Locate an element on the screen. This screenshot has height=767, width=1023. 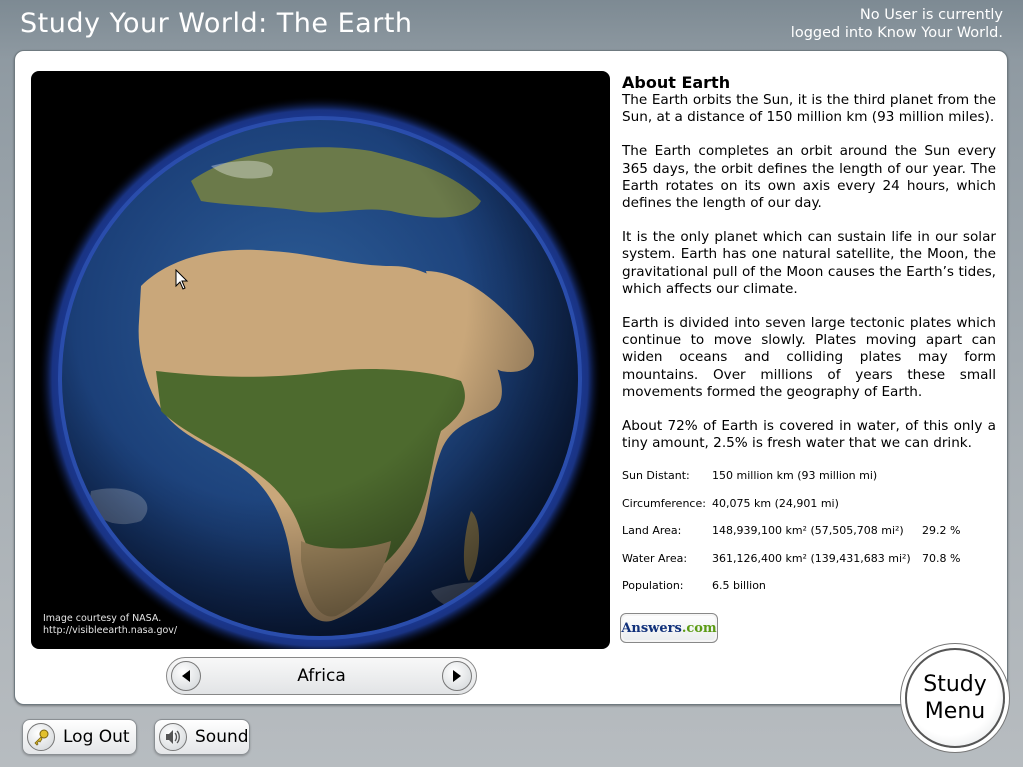
sound-button: Sound is located at coordinates (202, 737).